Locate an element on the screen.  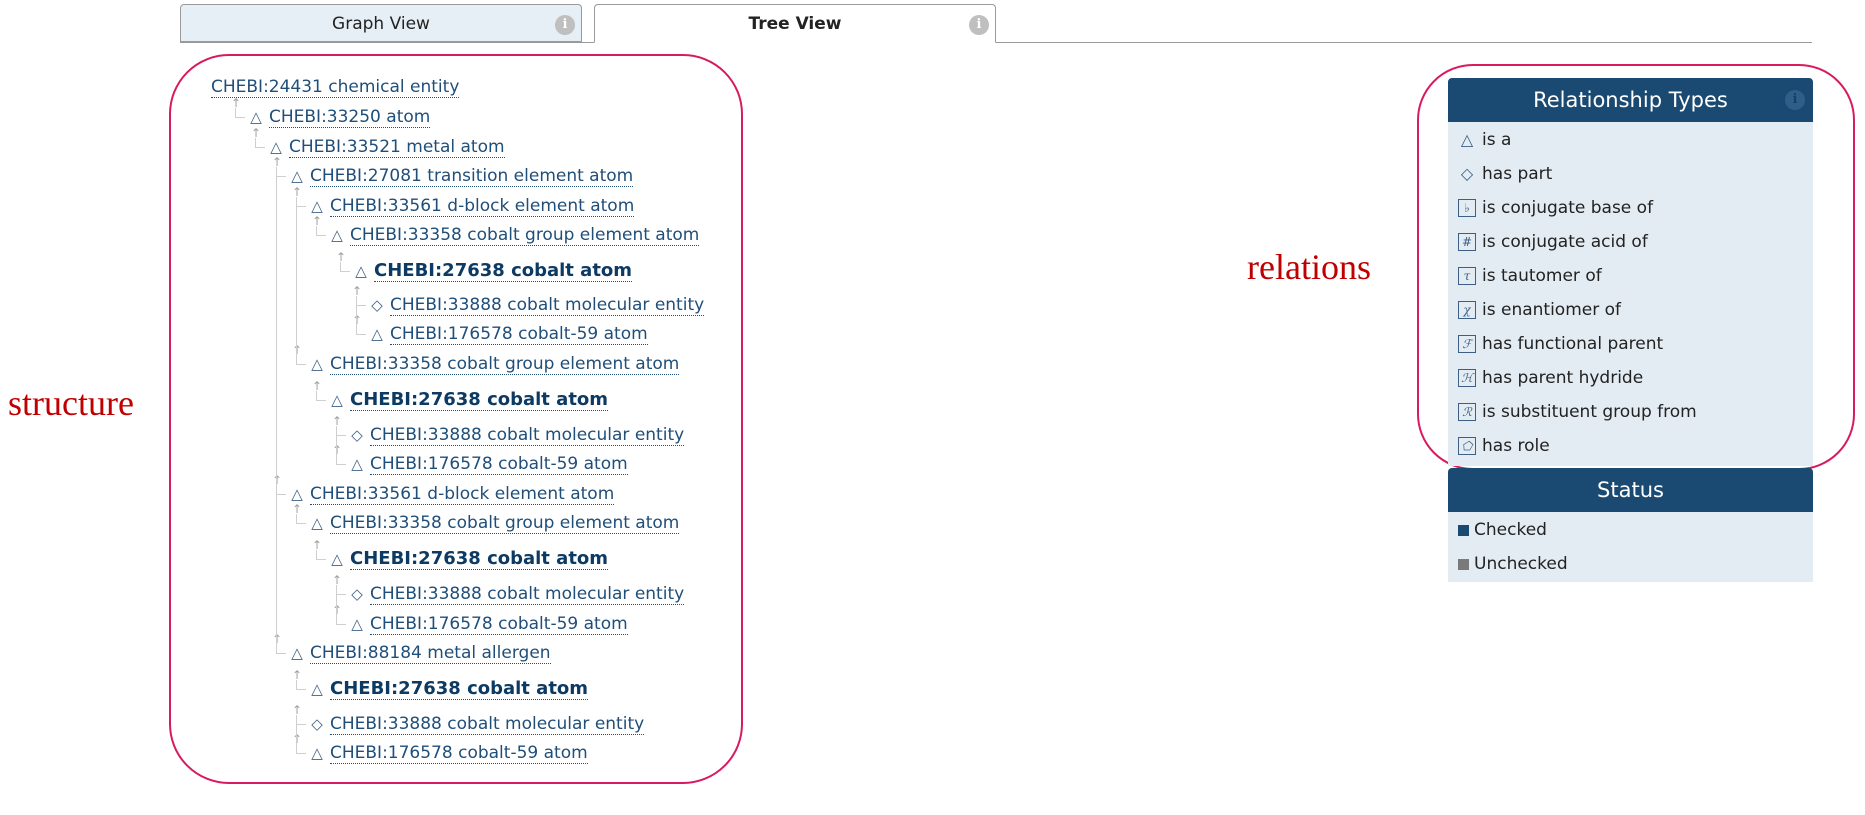
relationship-type-label: is substituent group from is located at coordinates (1589, 412).